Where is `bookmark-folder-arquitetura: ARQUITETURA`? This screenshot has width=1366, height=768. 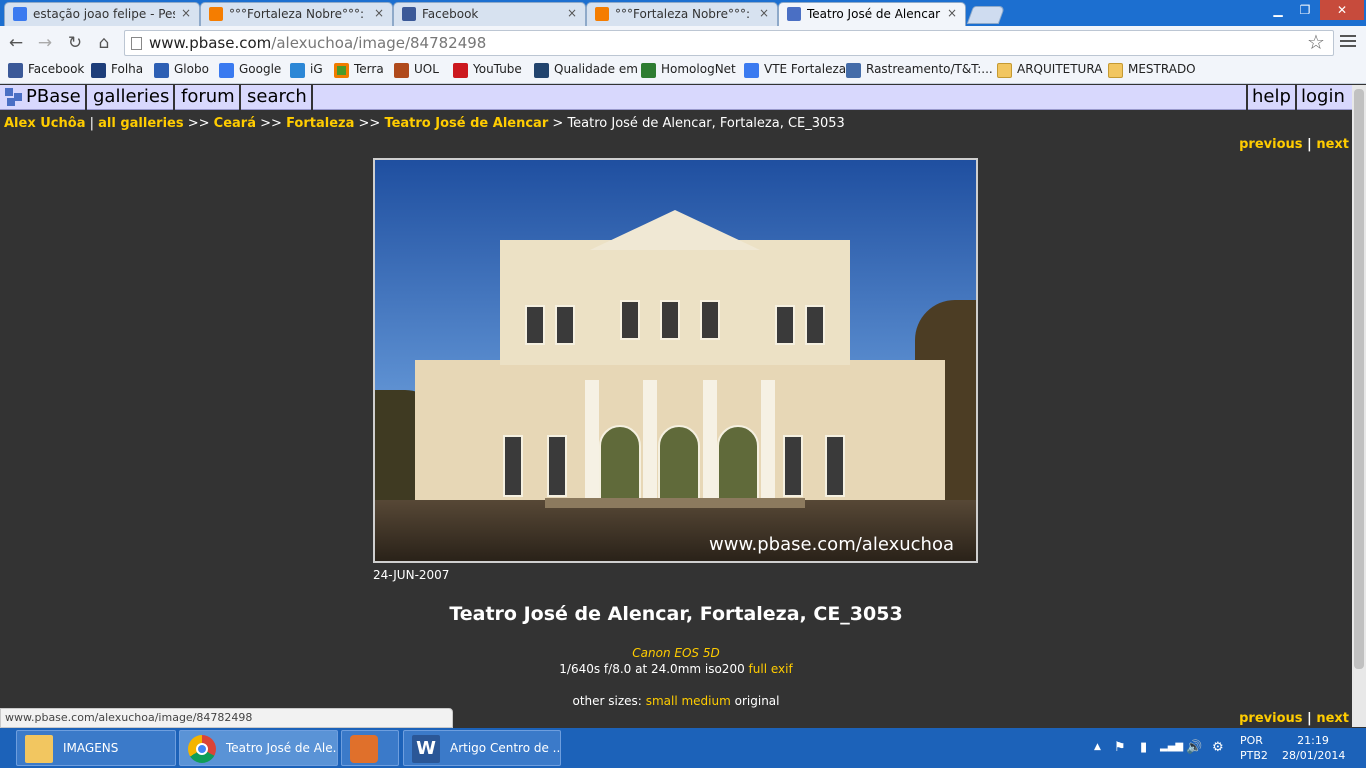 bookmark-folder-arquitetura: ARQUITETURA is located at coordinates (1050, 70).